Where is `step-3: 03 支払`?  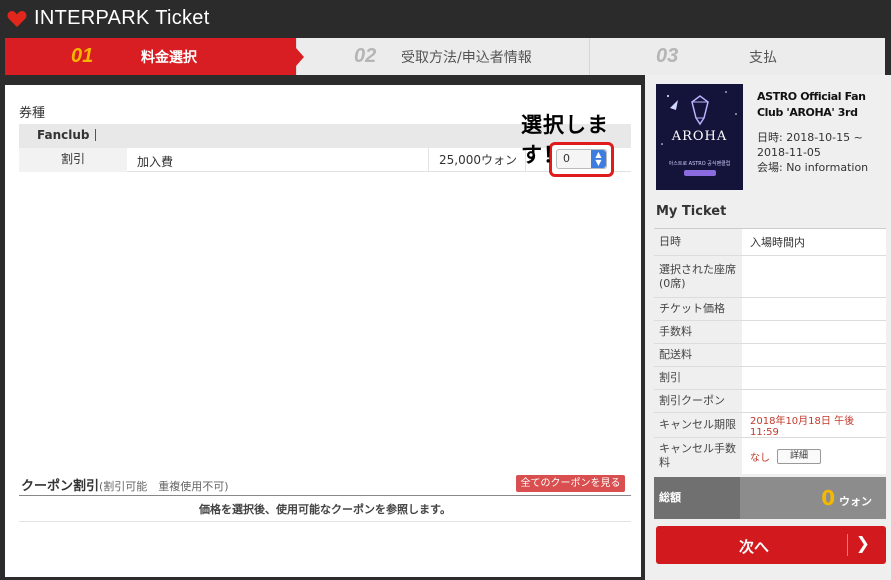
step-3: 03 支払 is located at coordinates (737, 56).